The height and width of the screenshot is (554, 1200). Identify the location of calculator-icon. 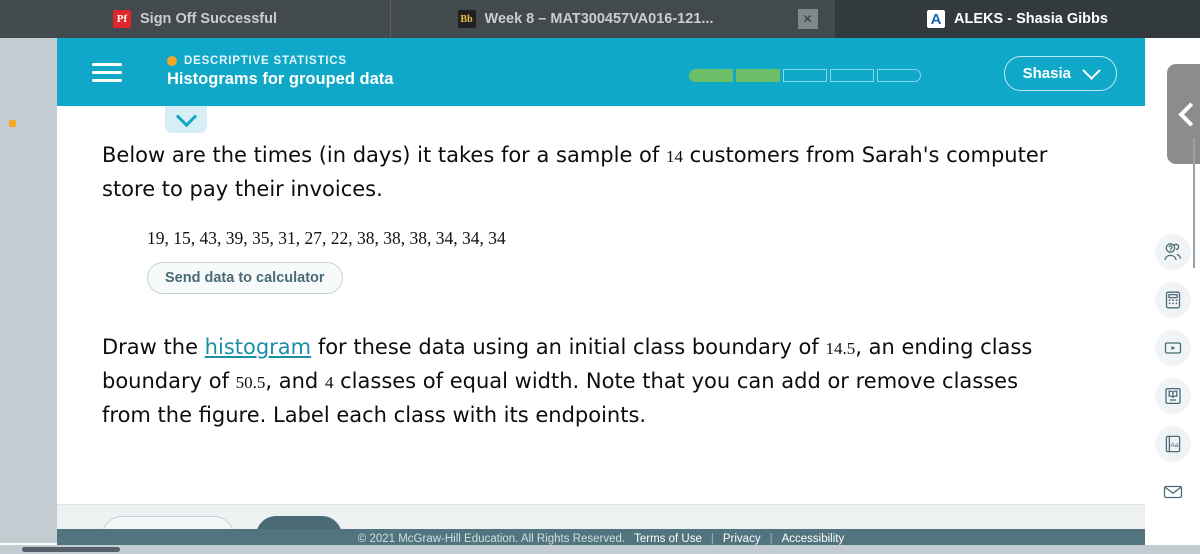
(1172, 300).